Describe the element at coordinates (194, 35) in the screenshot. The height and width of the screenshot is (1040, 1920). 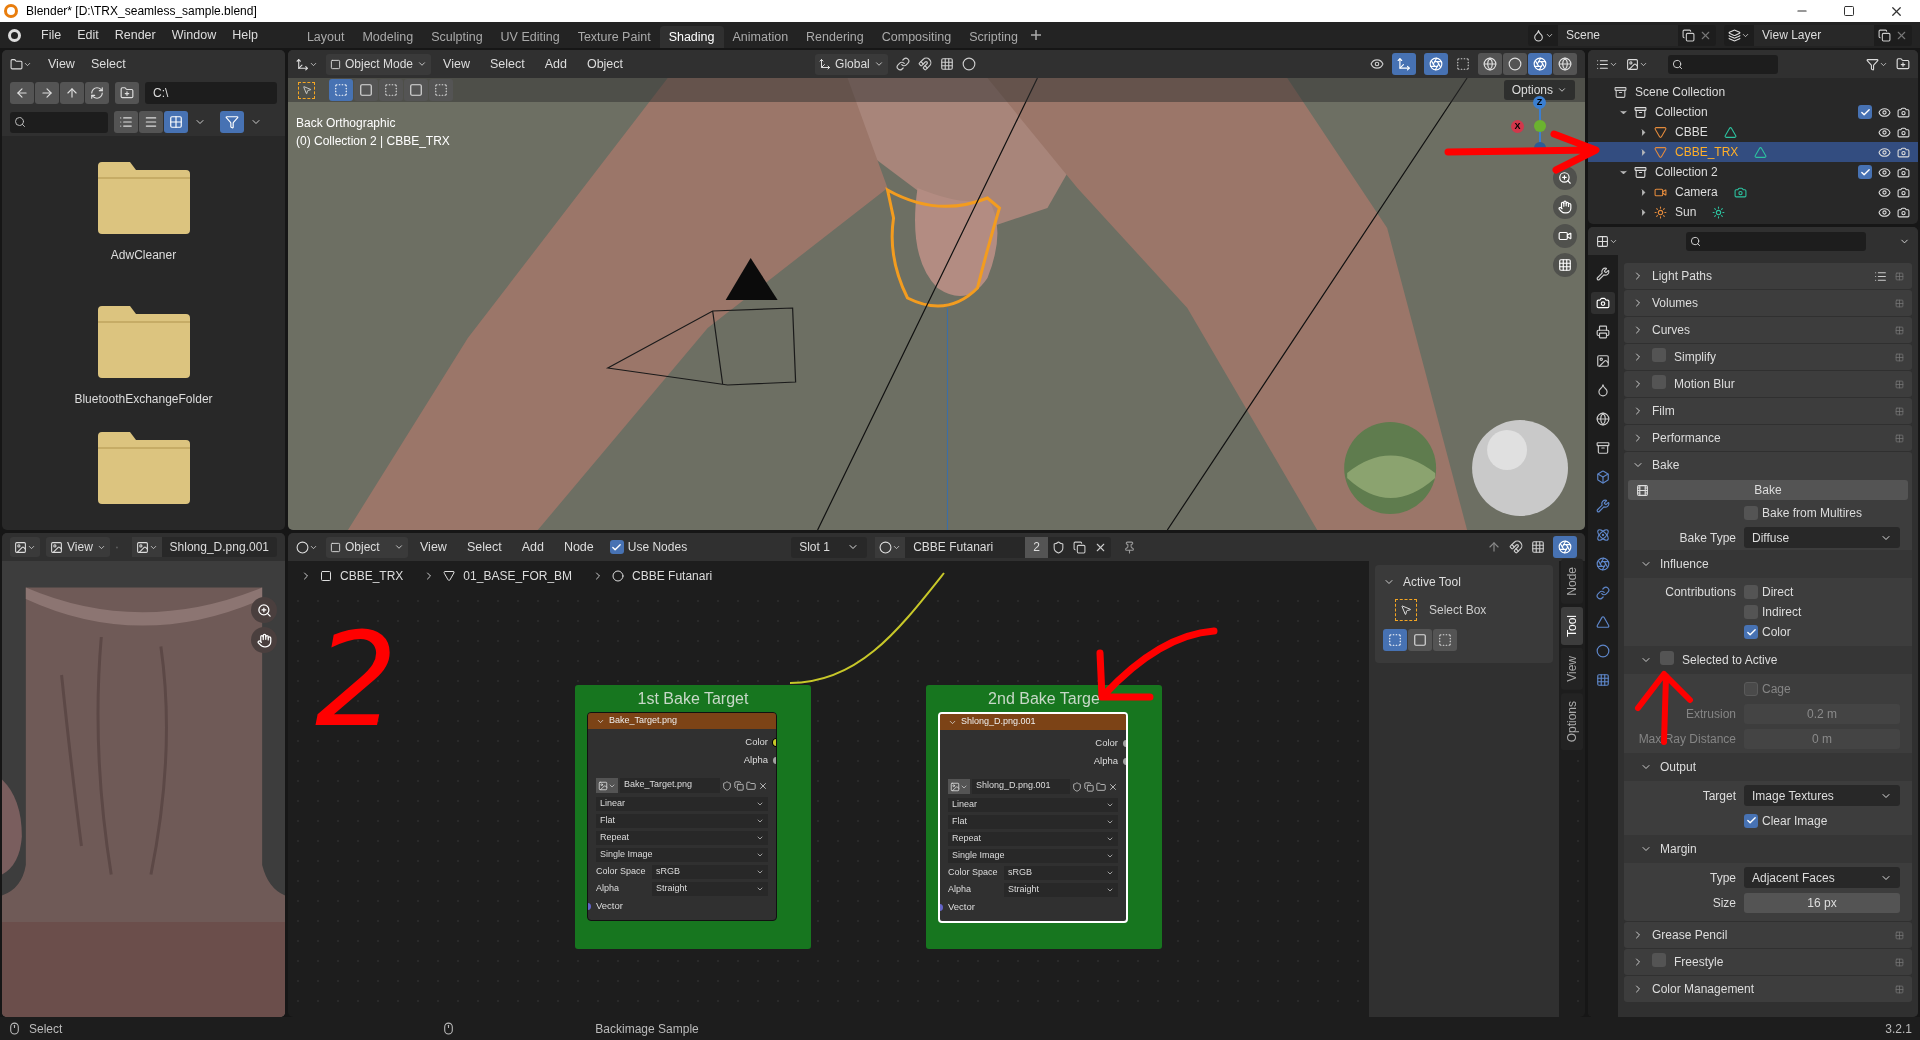
I see `menu-item: Window` at that location.